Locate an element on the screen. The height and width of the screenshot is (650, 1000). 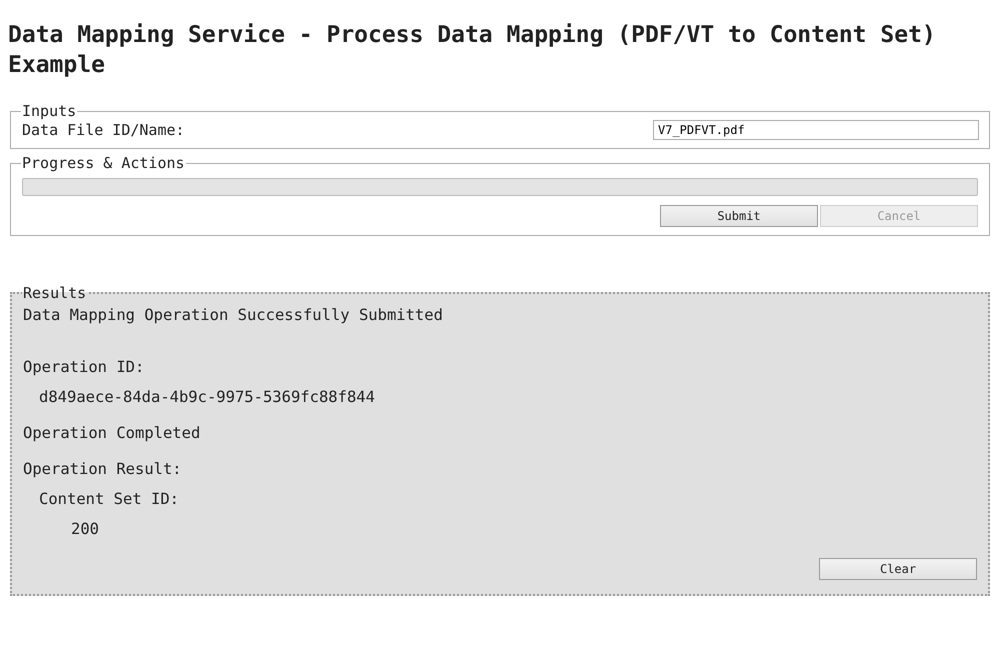
result-text: Operation Completed is located at coordinates (112, 433).